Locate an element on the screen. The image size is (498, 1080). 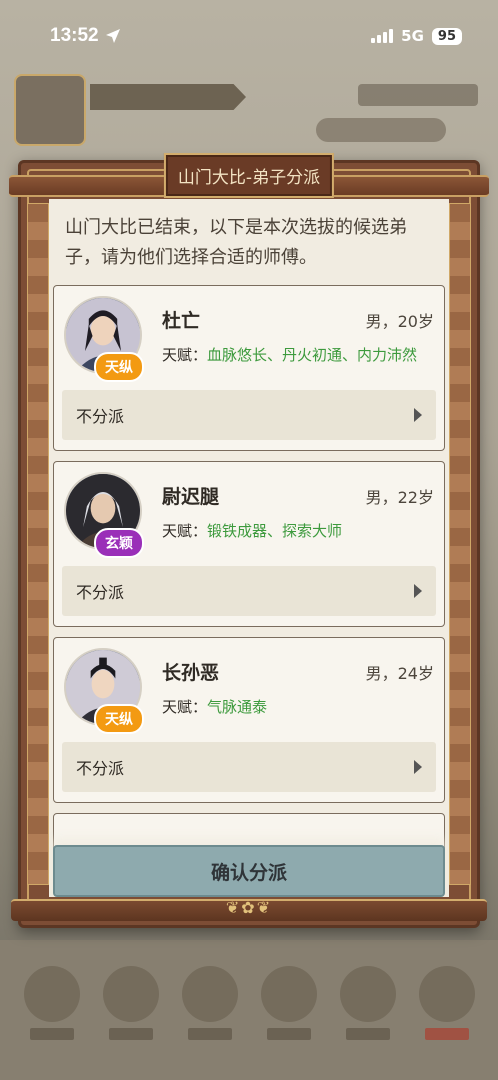
dialog-title: 山门大比-弟子分派 is located at coordinates (249, 175).